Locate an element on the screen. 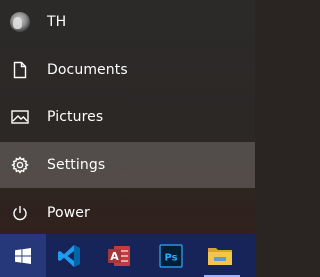  power-label: Power is located at coordinates (68, 213).